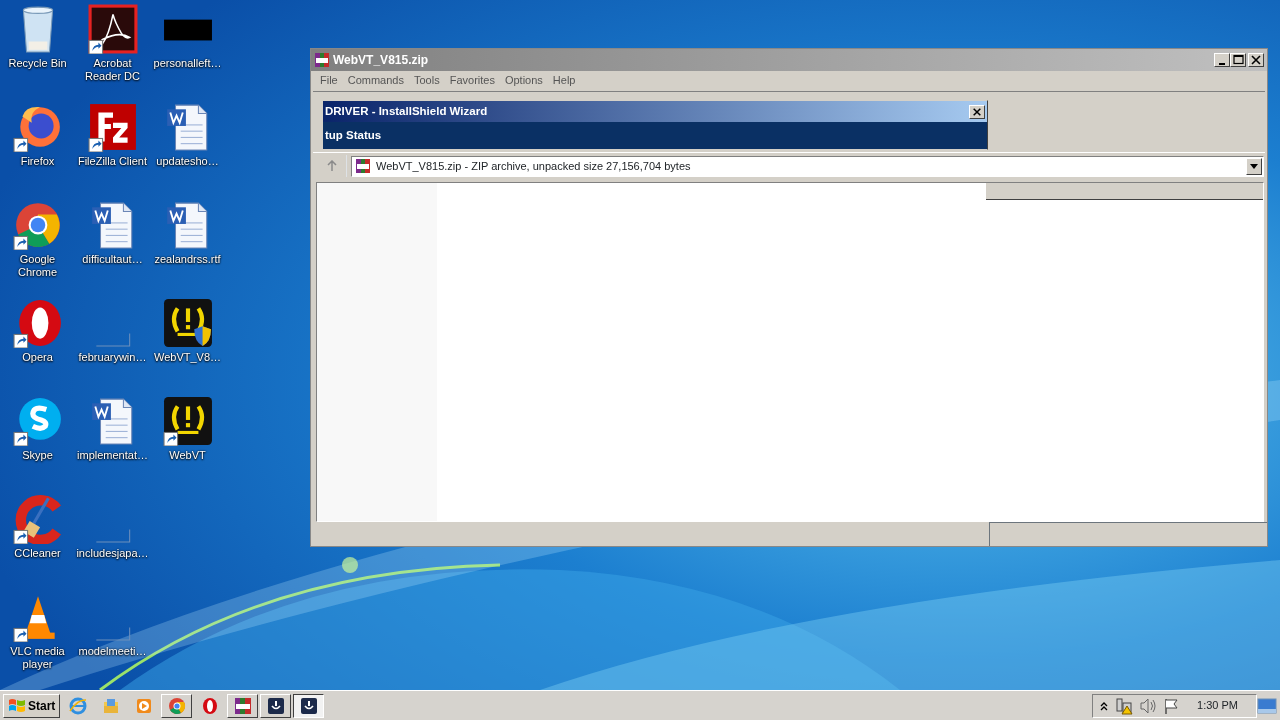 The height and width of the screenshot is (720, 1280). I want to click on icon-label: Recycle Bin, so click(37, 63).